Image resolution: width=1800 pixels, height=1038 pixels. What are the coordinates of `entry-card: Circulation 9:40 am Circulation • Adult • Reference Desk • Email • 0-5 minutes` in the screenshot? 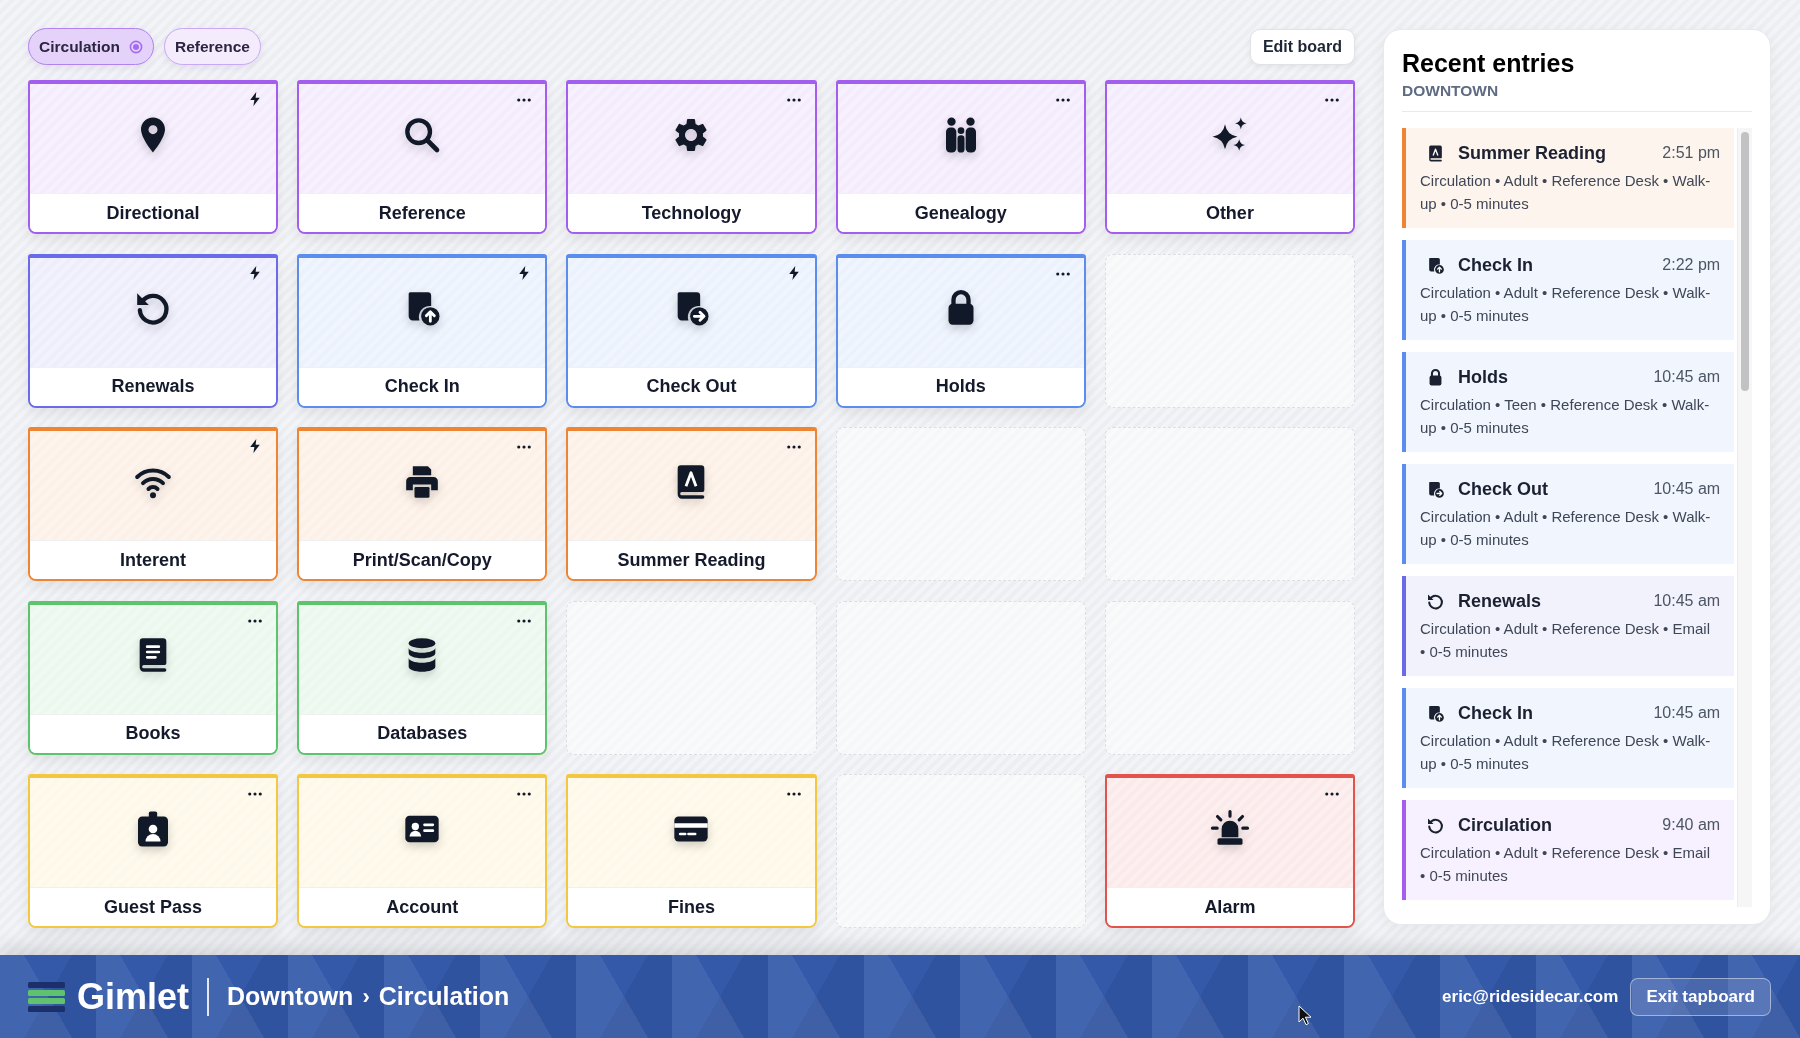 It's located at (1568, 850).